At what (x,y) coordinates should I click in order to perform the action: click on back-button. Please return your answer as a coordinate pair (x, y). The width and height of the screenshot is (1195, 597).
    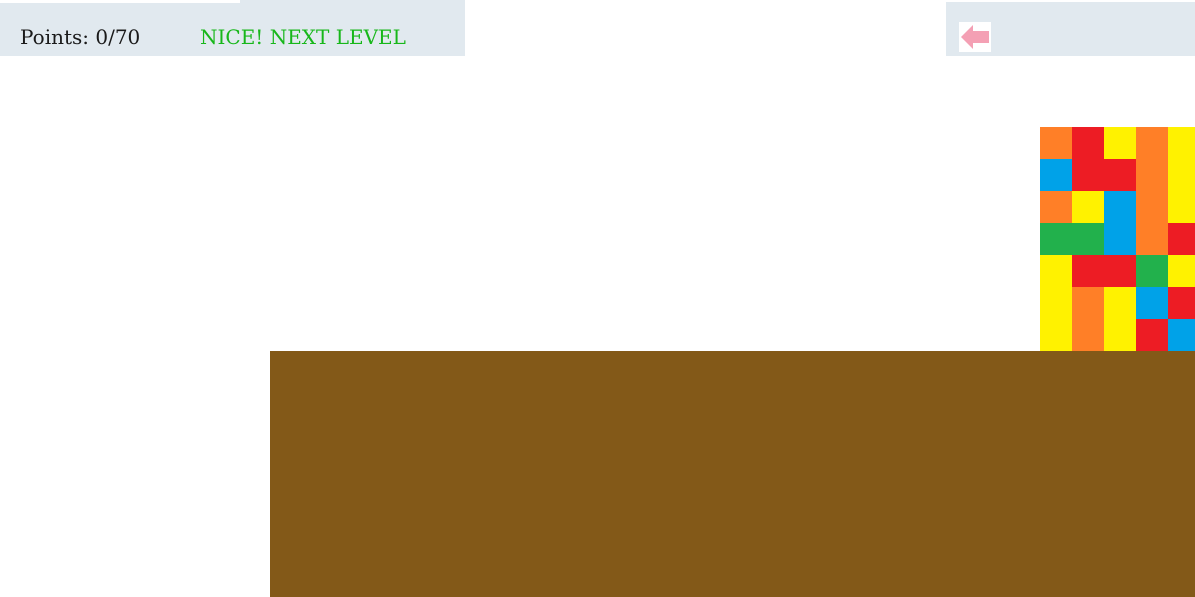
    Looking at the image, I should click on (975, 37).